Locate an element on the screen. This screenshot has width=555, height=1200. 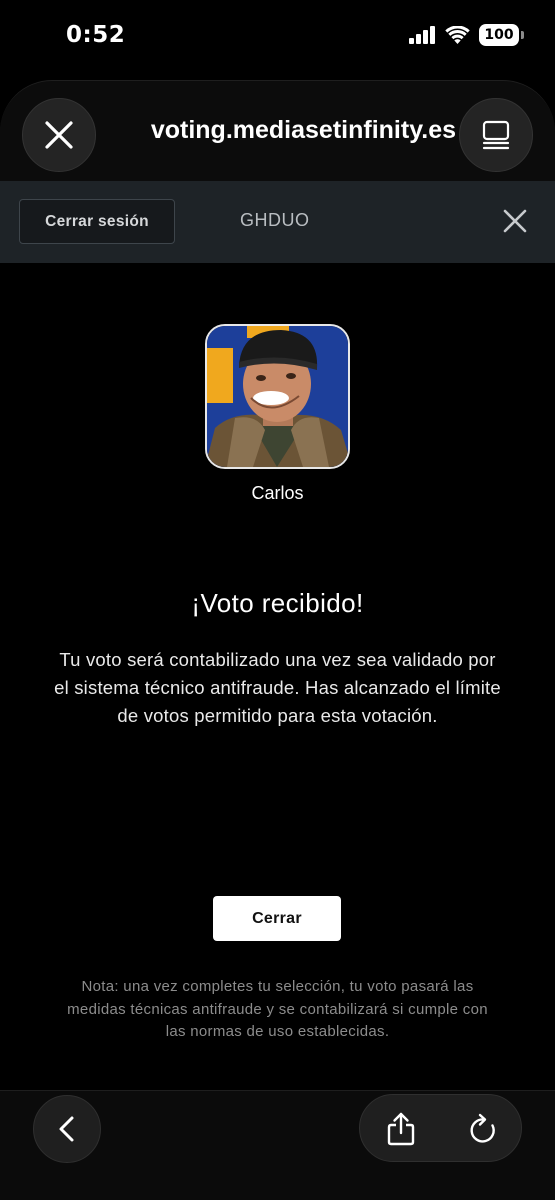
tabs-button is located at coordinates (496, 135).